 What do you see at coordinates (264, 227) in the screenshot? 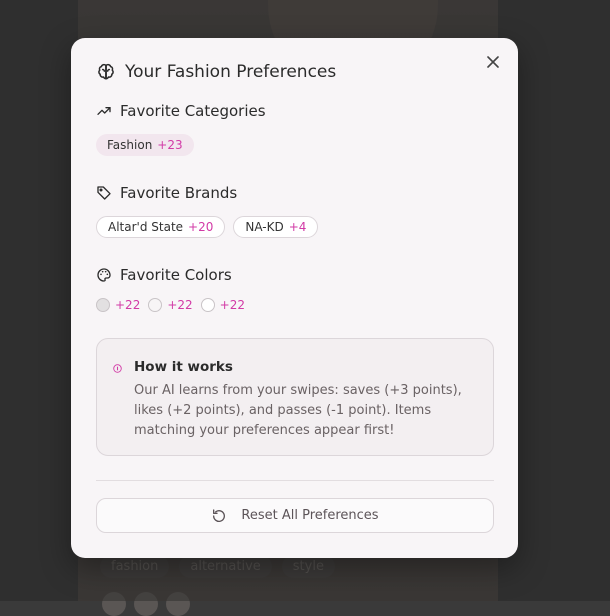
I see `chip-label: NA-KD` at bounding box center [264, 227].